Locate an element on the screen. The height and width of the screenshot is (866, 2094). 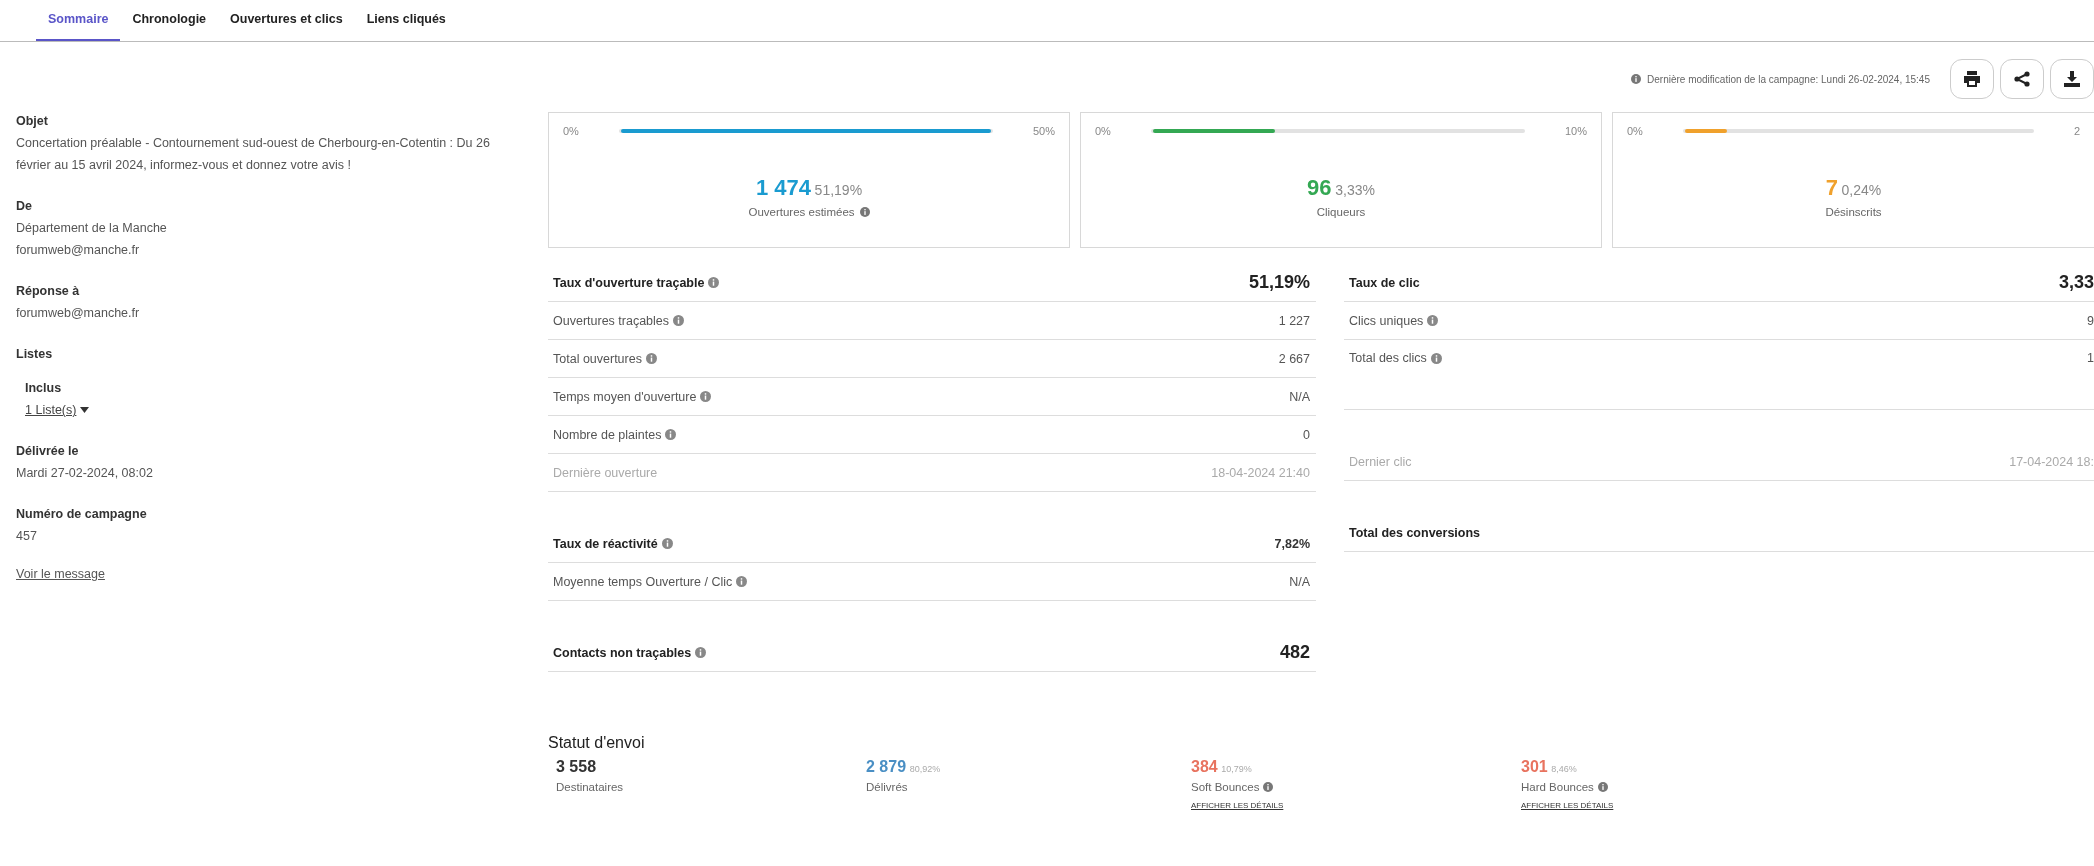
status-percent: 80,92% is located at coordinates (925, 769).